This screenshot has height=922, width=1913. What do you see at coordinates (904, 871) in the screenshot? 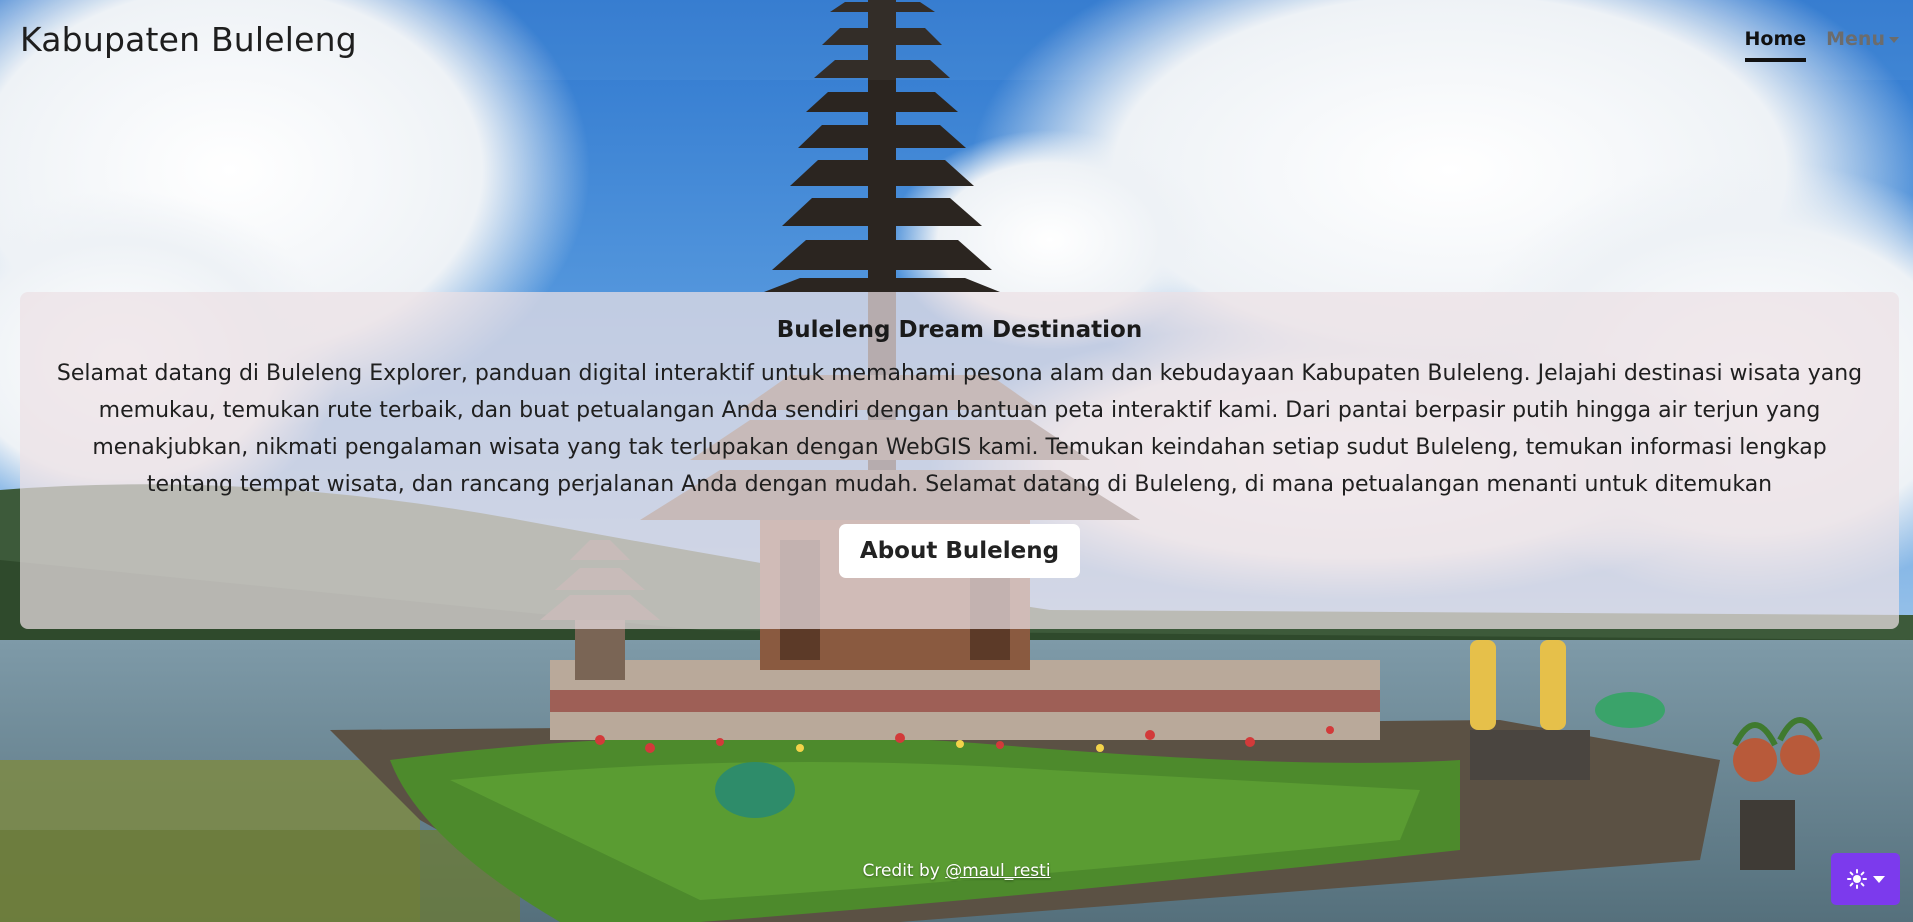
I see `credit-prefix: Credit by` at bounding box center [904, 871].